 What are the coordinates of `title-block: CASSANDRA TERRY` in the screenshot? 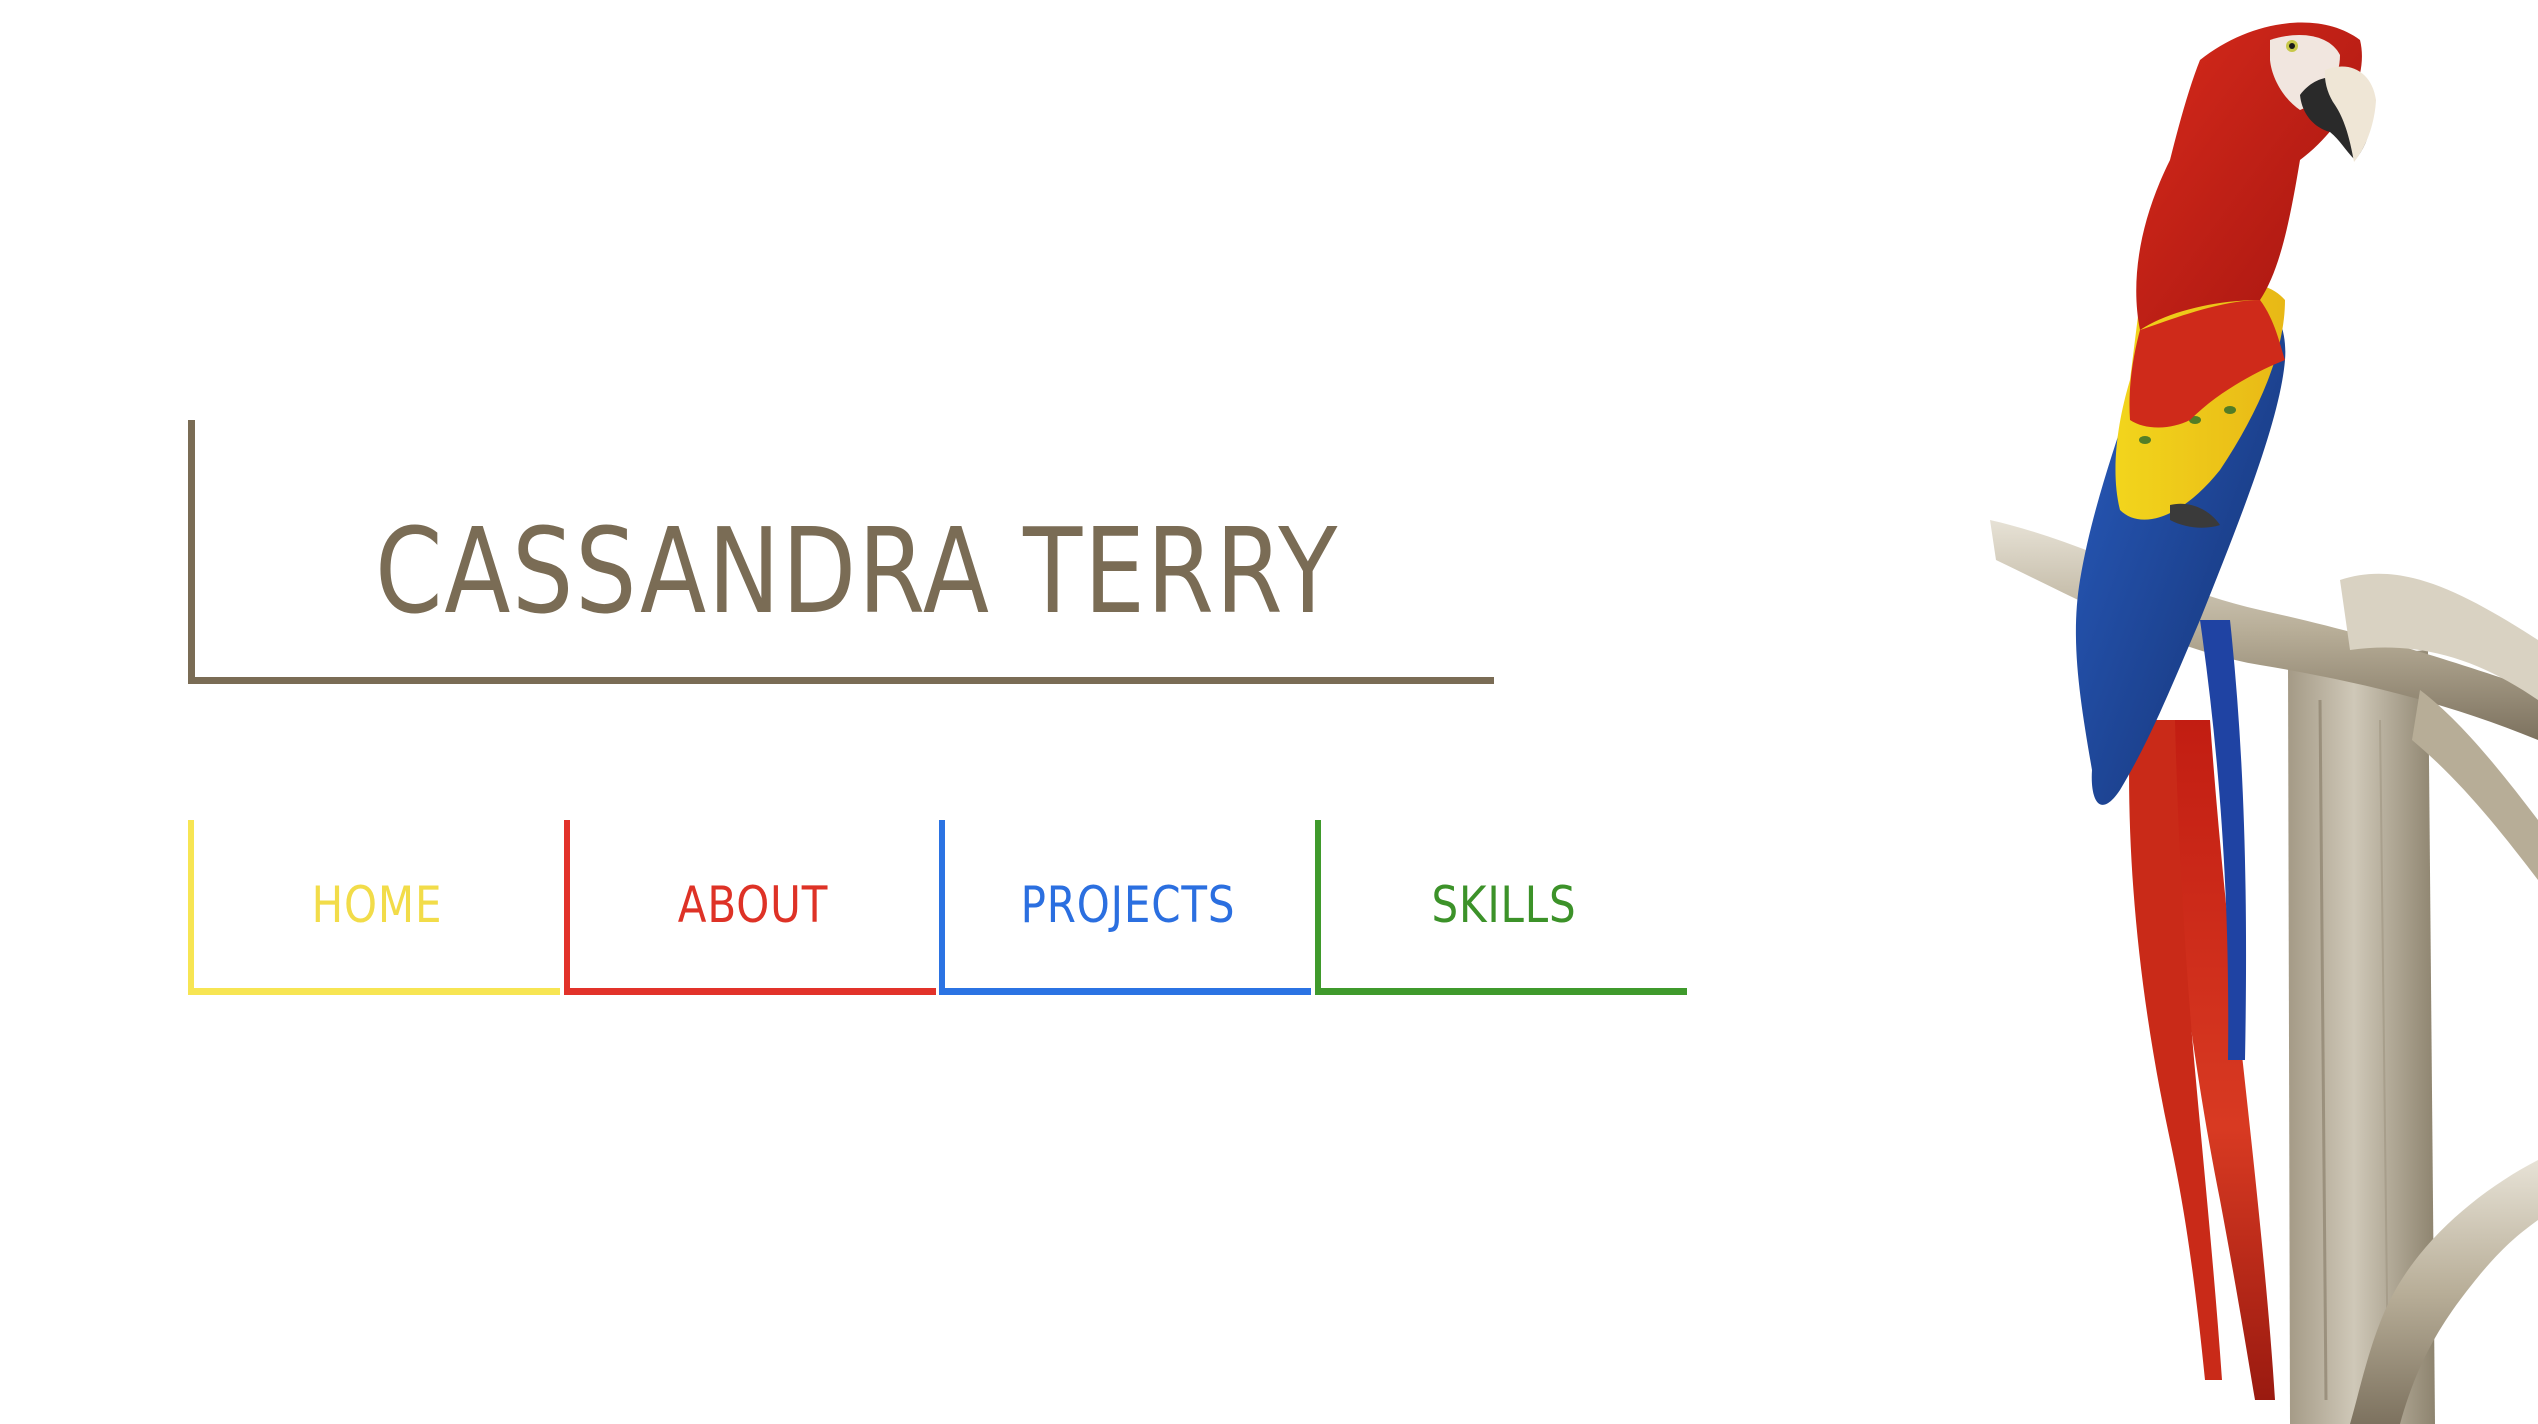 It's located at (841, 552).